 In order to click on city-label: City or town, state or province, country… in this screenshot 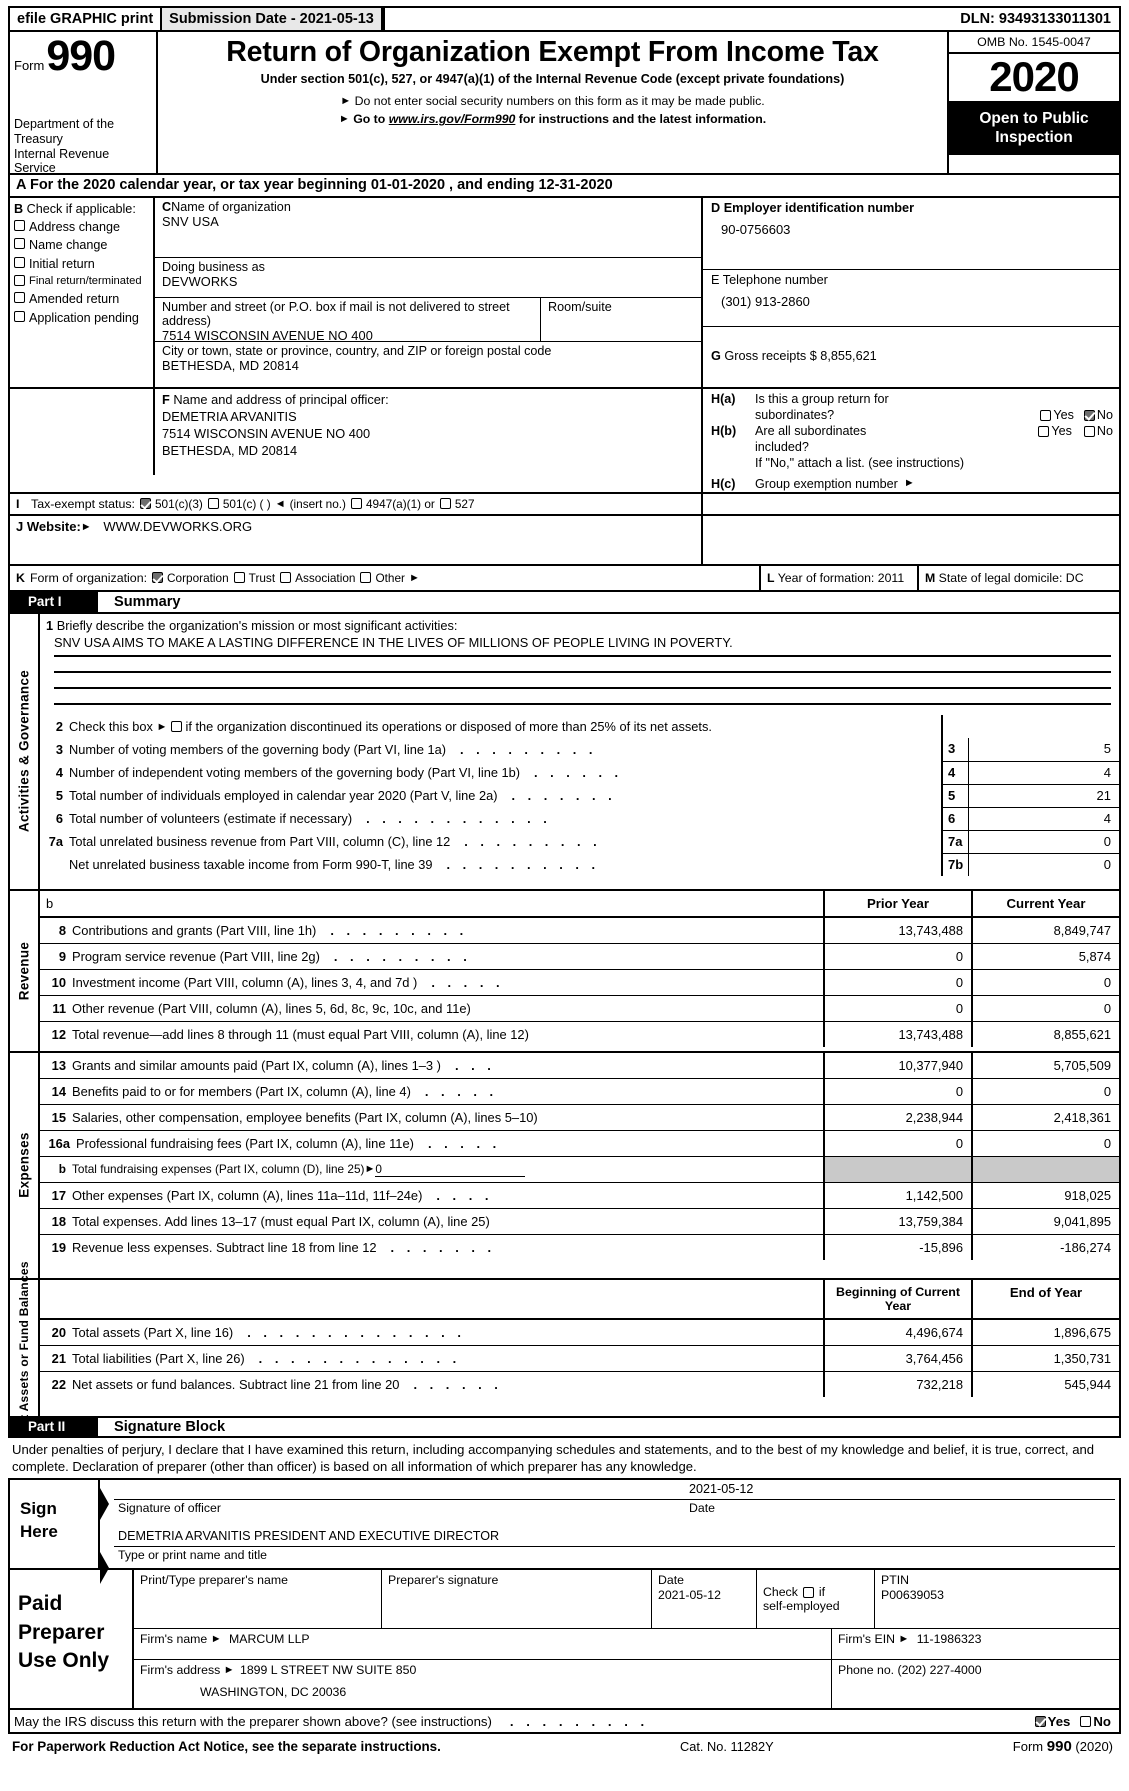, I will do `click(357, 351)`.